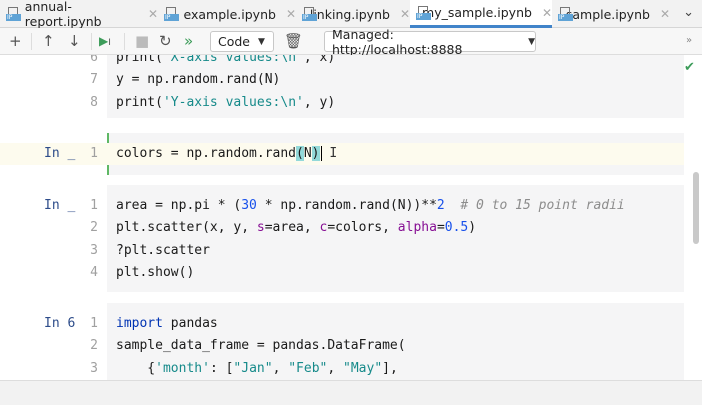 Image resolution: width=702 pixels, height=405 pixels. Describe the element at coordinates (182, 368) in the screenshot. I see `code-token: 'month'` at that location.